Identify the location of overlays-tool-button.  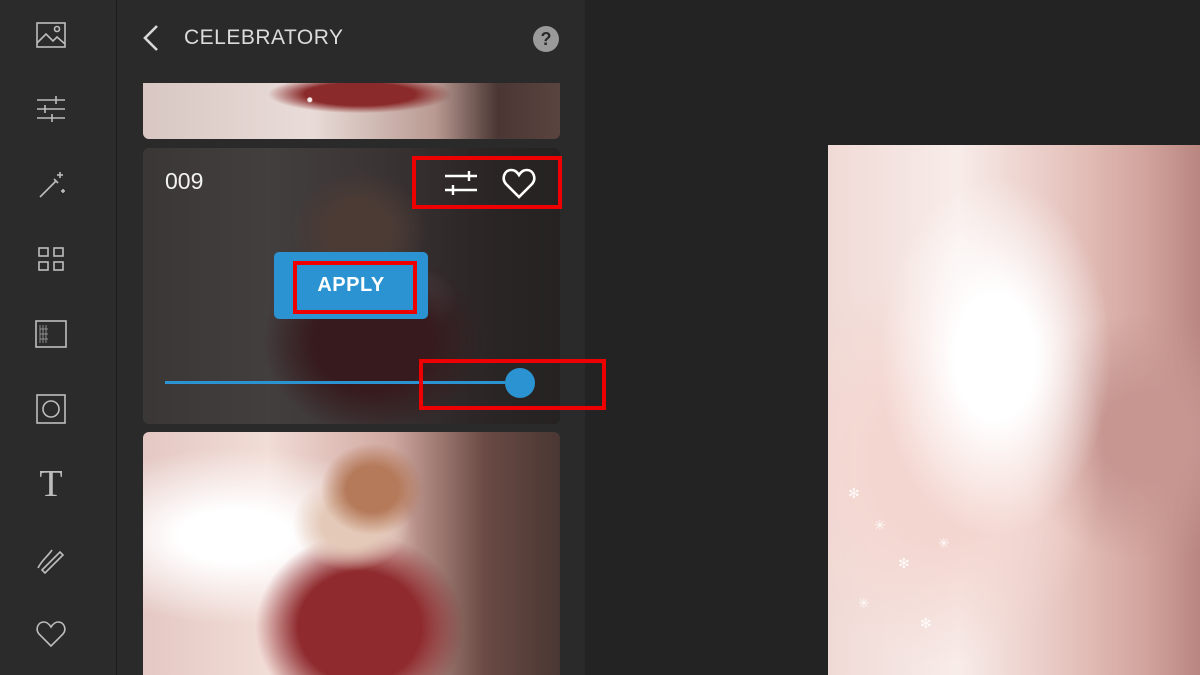
(51, 259).